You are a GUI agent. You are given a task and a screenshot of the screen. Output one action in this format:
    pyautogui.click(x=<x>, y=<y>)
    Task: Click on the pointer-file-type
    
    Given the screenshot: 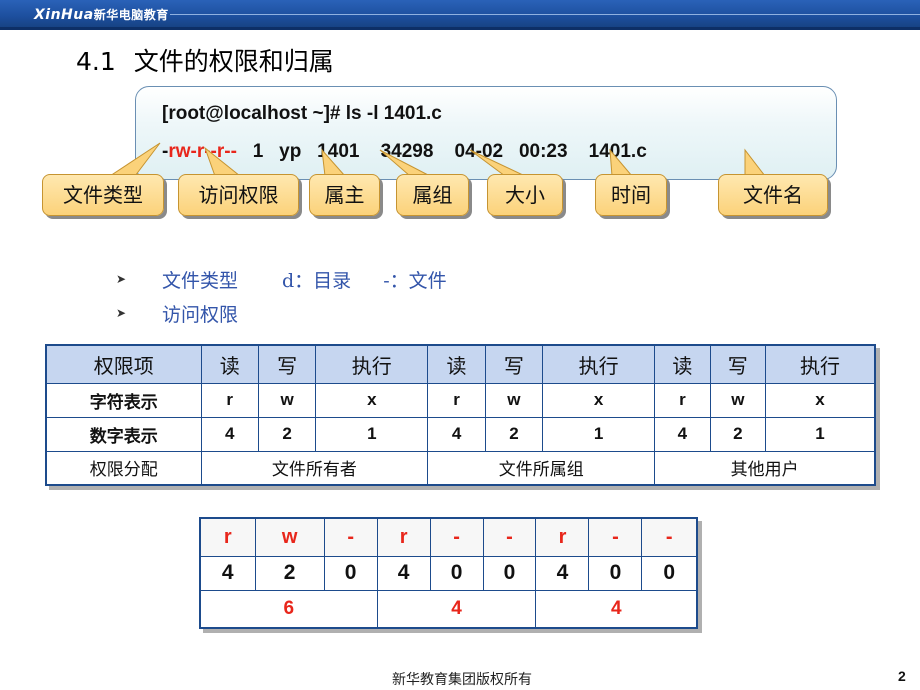 What is the action you would take?
    pyautogui.click(x=134, y=159)
    